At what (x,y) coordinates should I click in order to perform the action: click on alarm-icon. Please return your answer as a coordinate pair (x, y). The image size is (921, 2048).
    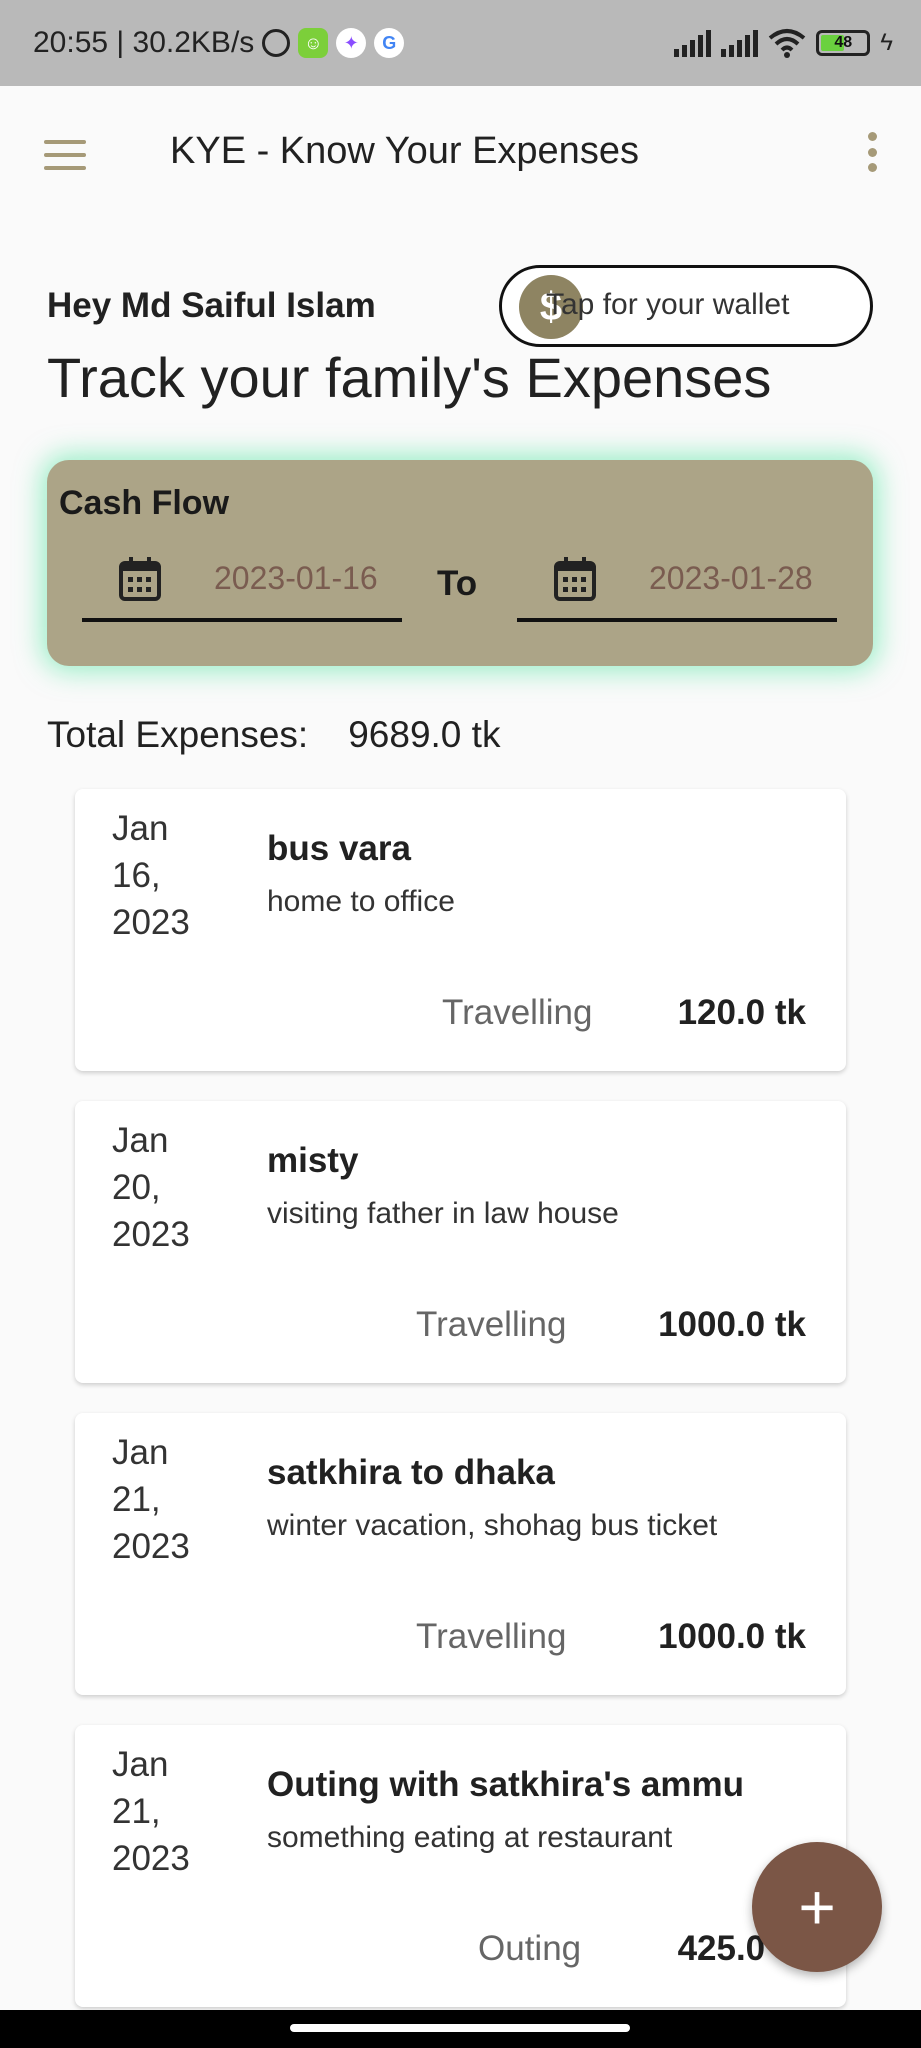
    Looking at the image, I should click on (276, 43).